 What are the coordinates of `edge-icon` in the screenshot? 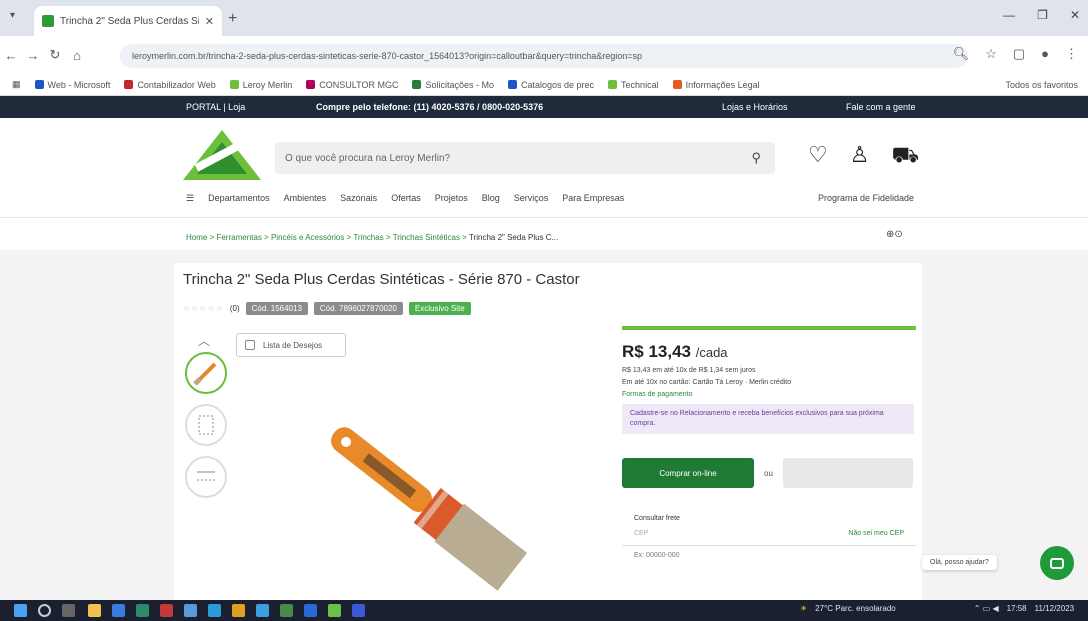 It's located at (214, 610).